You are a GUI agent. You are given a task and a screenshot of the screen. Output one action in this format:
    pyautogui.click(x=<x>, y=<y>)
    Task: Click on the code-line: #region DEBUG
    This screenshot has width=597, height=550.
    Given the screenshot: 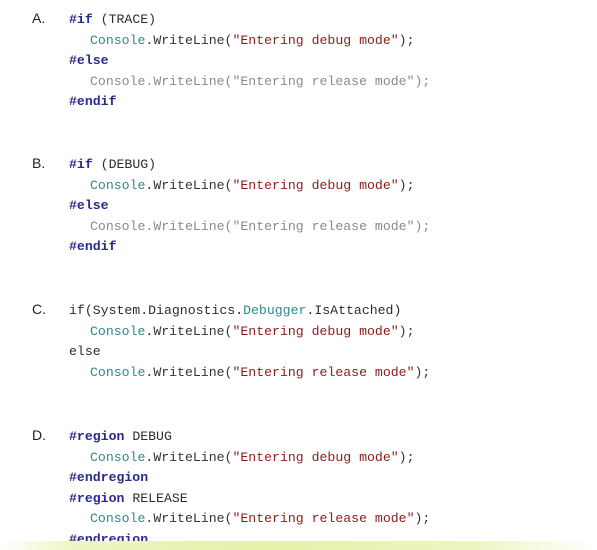 What is the action you would take?
    pyautogui.click(x=249, y=437)
    